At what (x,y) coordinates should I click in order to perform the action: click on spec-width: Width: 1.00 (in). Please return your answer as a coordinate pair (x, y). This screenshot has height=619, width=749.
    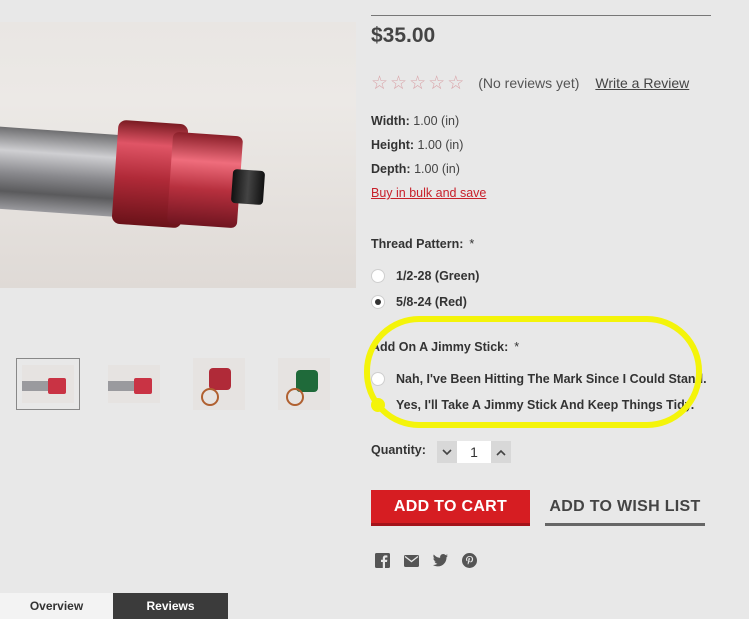
    Looking at the image, I should click on (415, 121).